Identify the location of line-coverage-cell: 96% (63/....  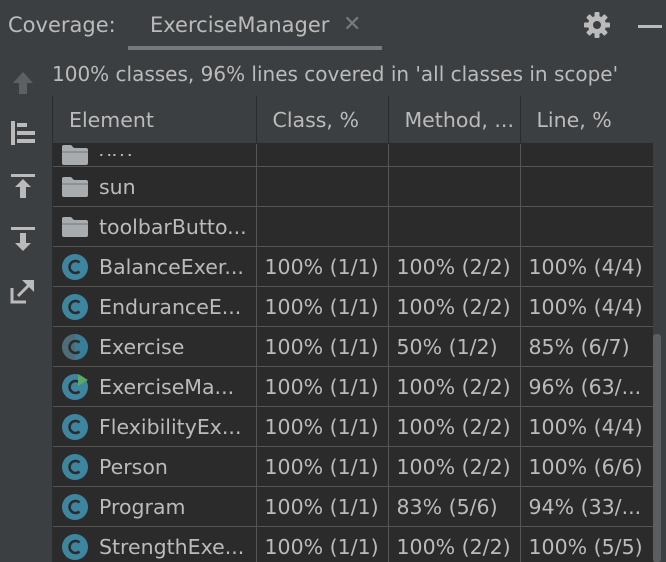
(586, 386).